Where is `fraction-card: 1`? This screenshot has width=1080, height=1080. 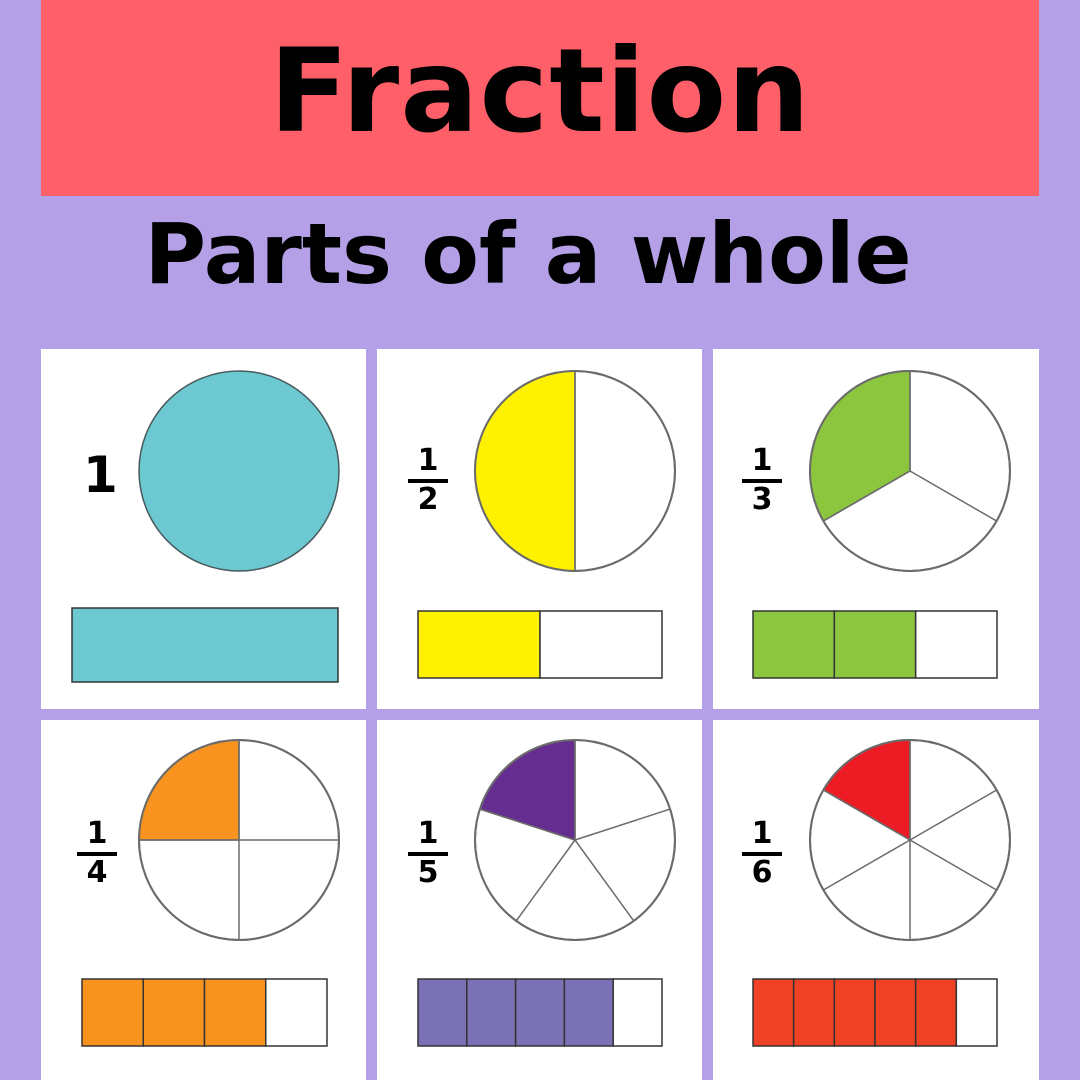 fraction-card: 1 is located at coordinates (203, 529).